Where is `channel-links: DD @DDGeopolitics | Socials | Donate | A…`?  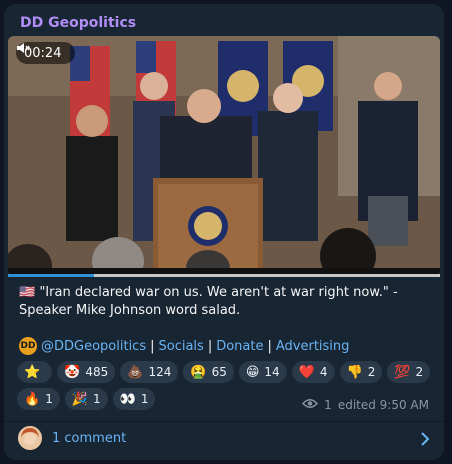
channel-links: DD @DDGeopolitics | Socials | Donate | A… is located at coordinates (184, 346).